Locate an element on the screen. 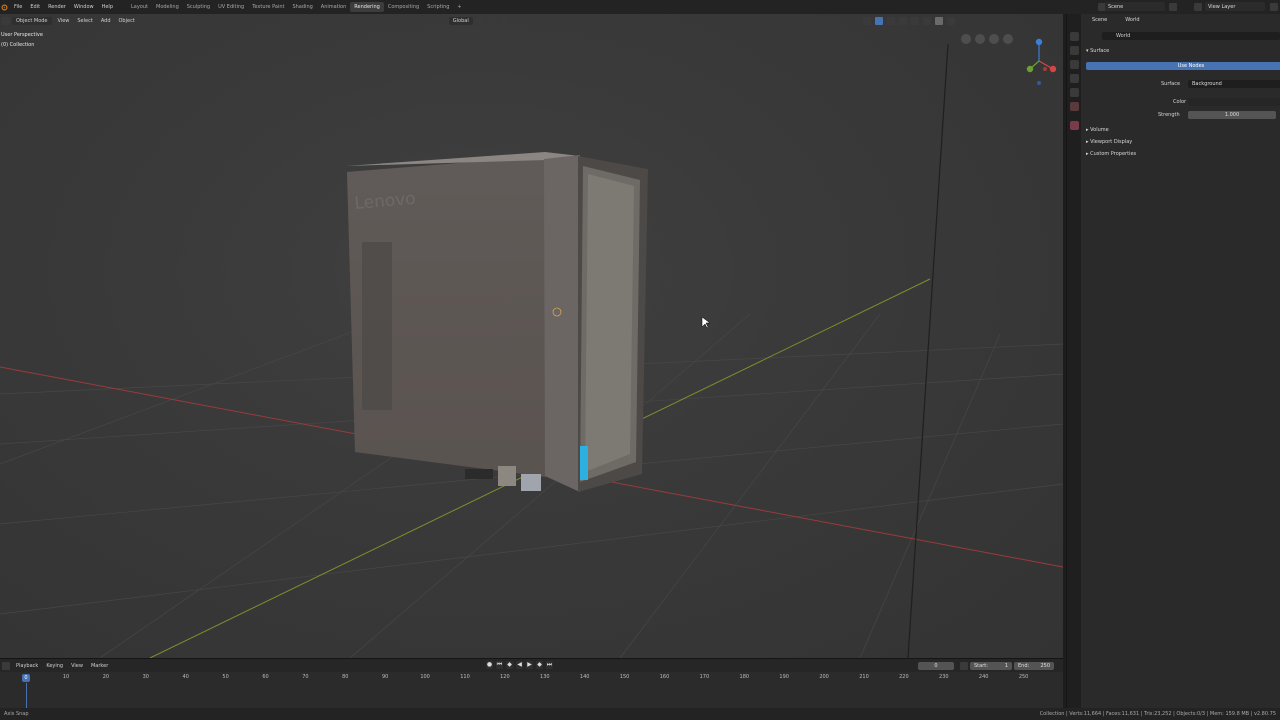 The width and height of the screenshot is (1280, 720). x-axis-handle is located at coordinates (1053, 69).